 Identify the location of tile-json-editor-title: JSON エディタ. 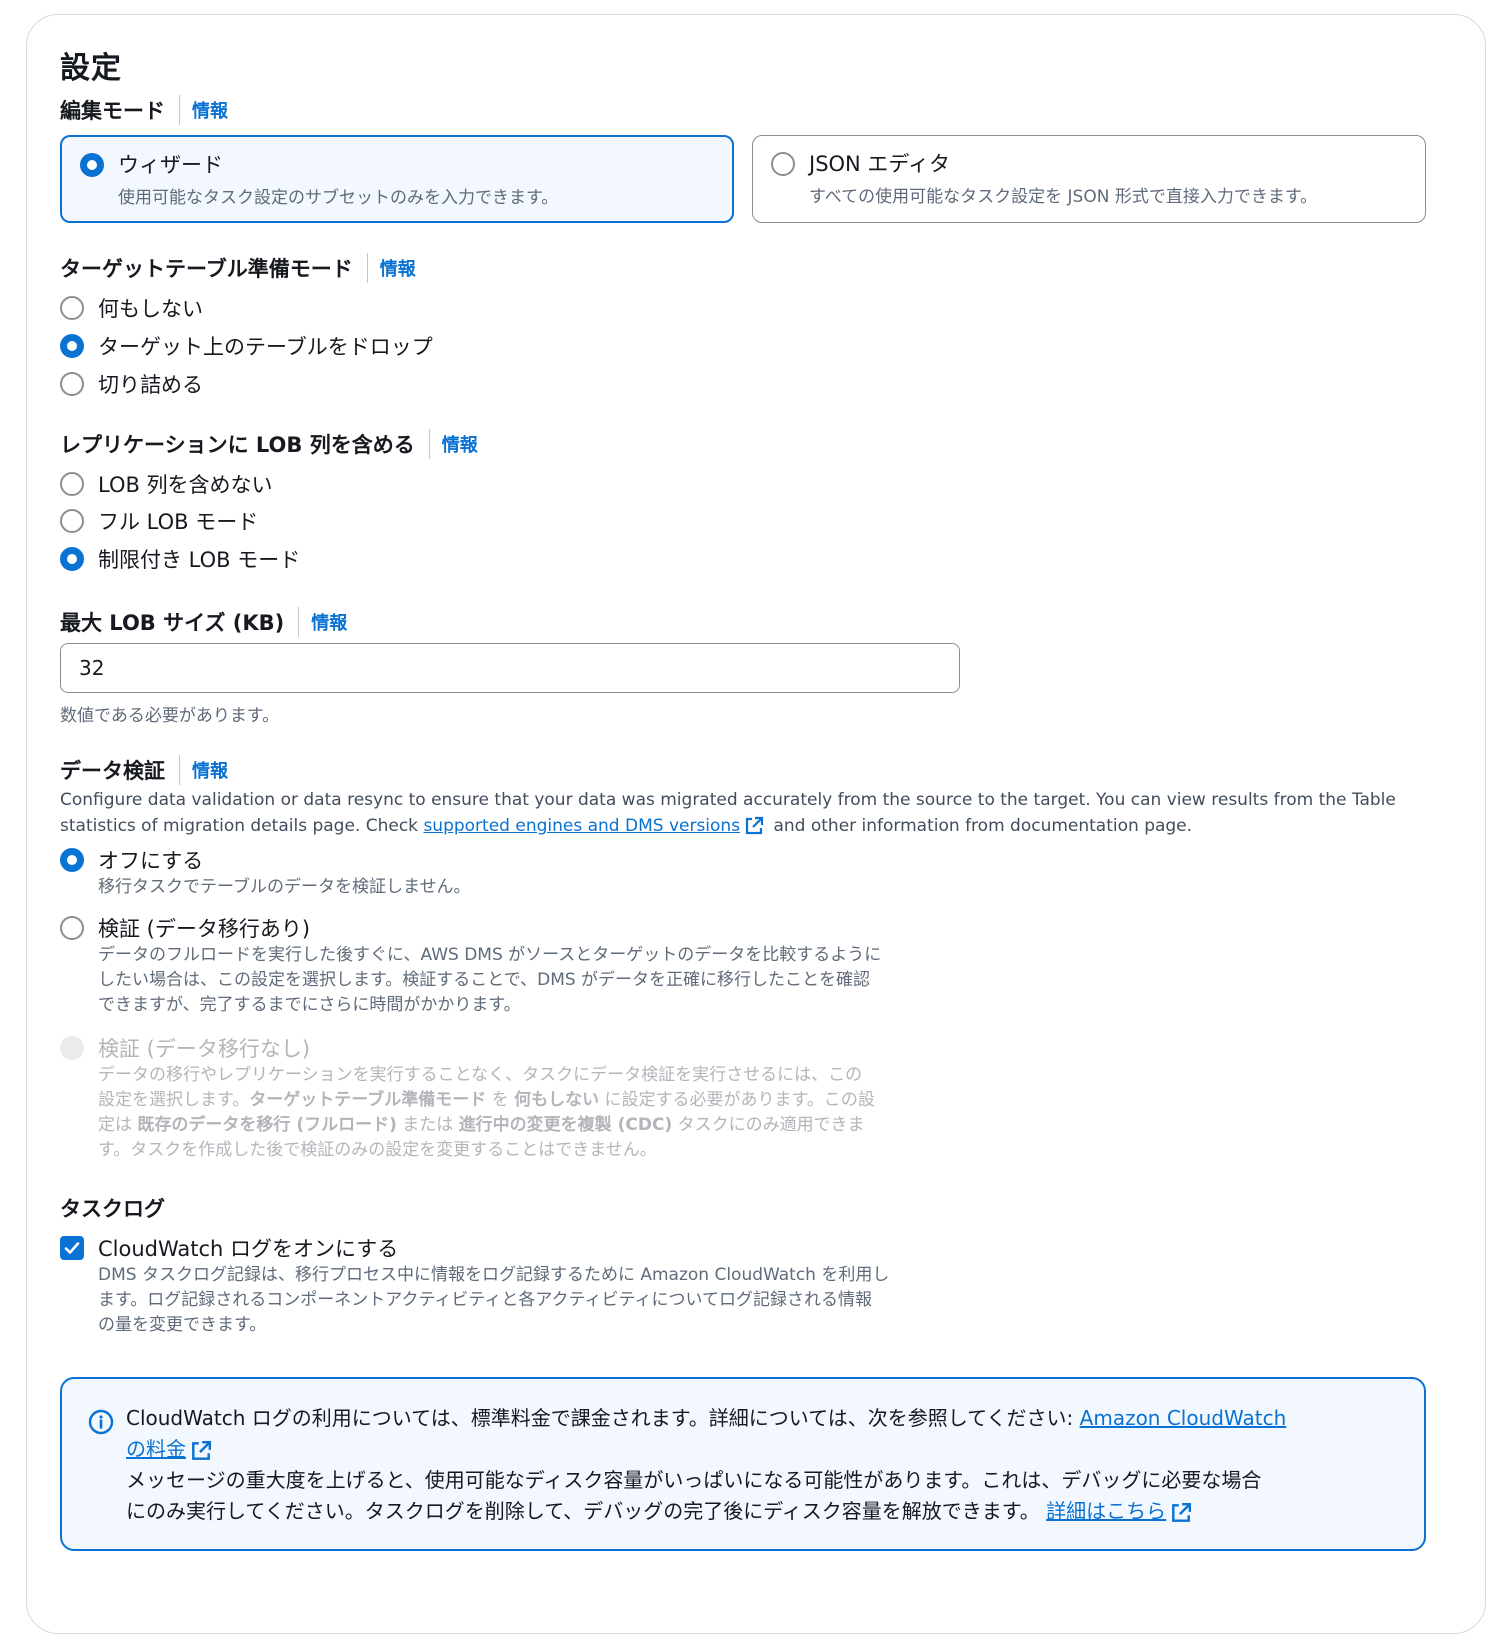
(879, 164).